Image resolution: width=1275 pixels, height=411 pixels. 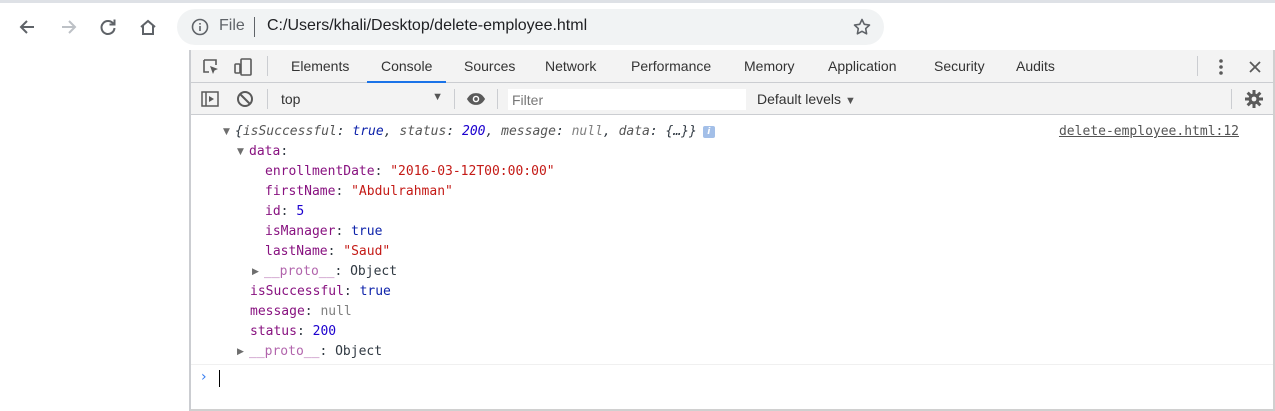 I want to click on tree-row: message: null, so click(x=301, y=311).